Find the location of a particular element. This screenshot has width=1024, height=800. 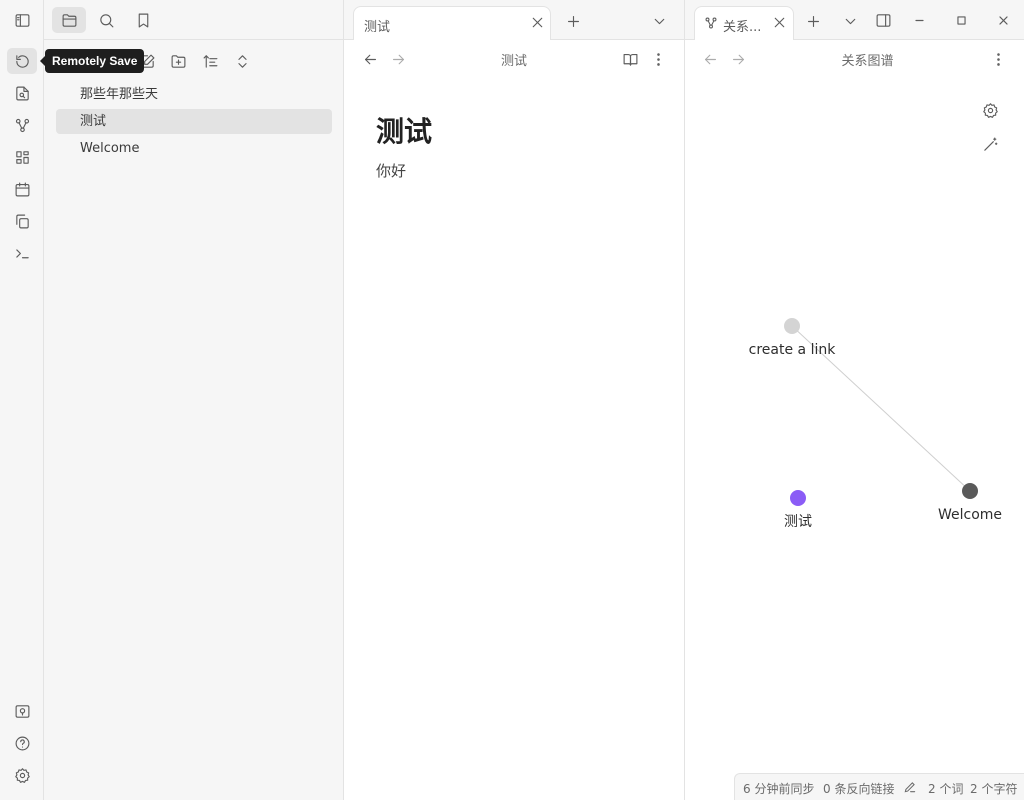

maximize-icon is located at coordinates (961, 20).